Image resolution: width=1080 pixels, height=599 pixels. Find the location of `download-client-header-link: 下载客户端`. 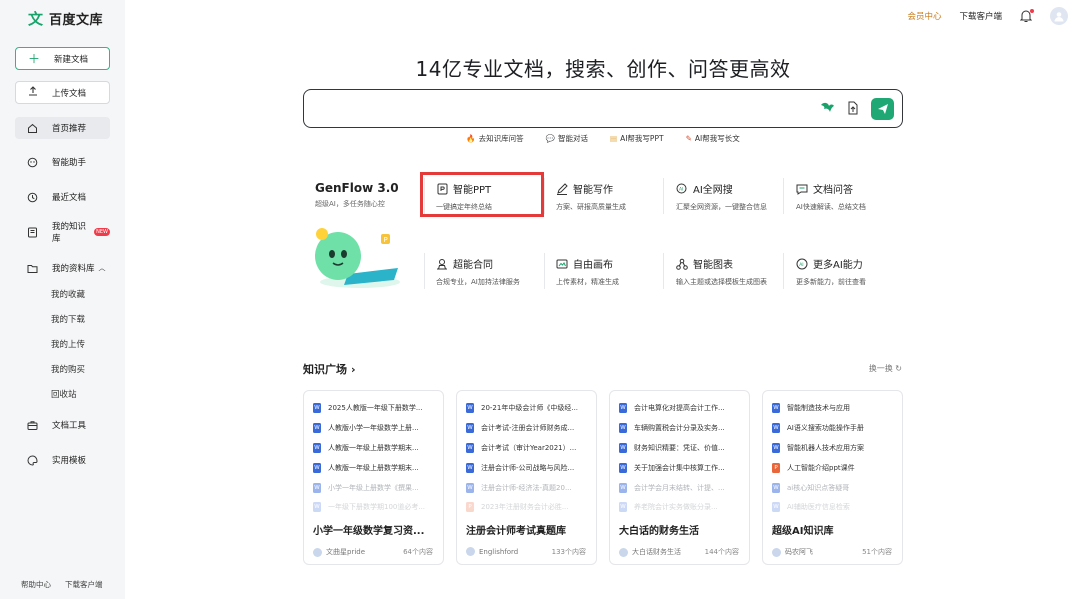

download-client-header-link: 下载客户端 is located at coordinates (980, 16).